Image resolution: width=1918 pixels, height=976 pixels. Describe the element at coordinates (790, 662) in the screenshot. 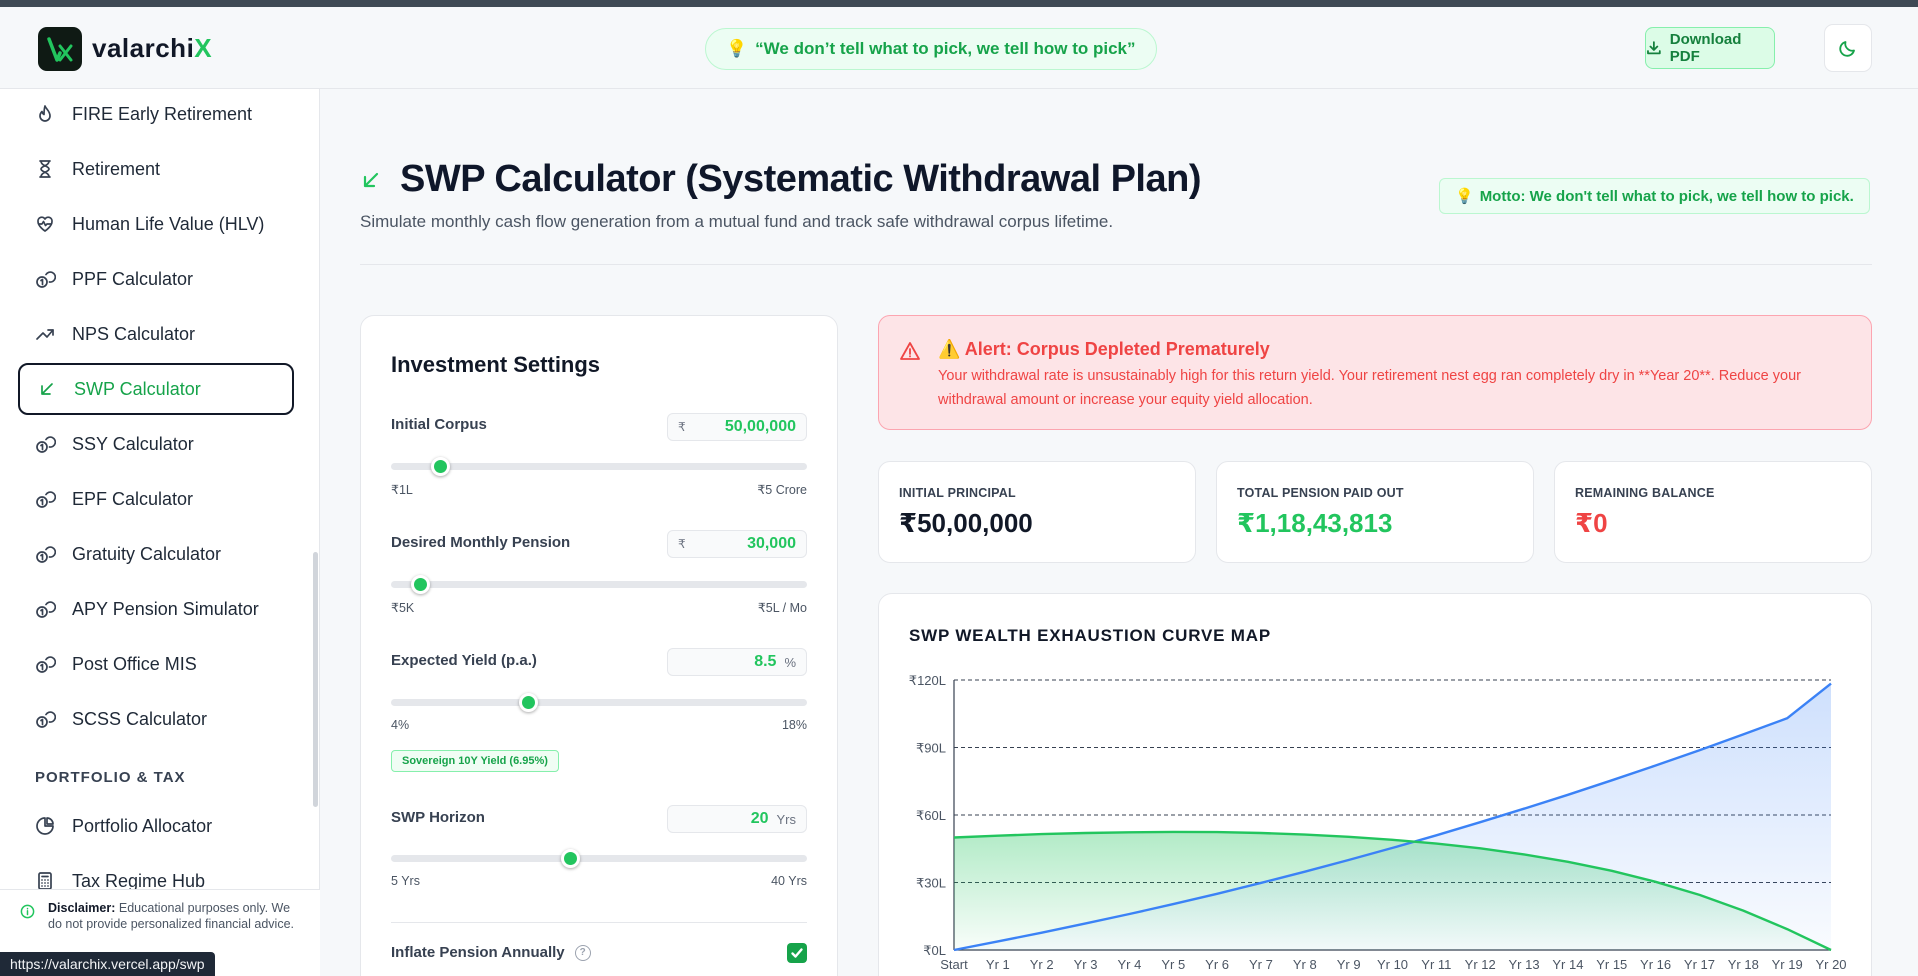

I see `percent-suffix: %` at that location.